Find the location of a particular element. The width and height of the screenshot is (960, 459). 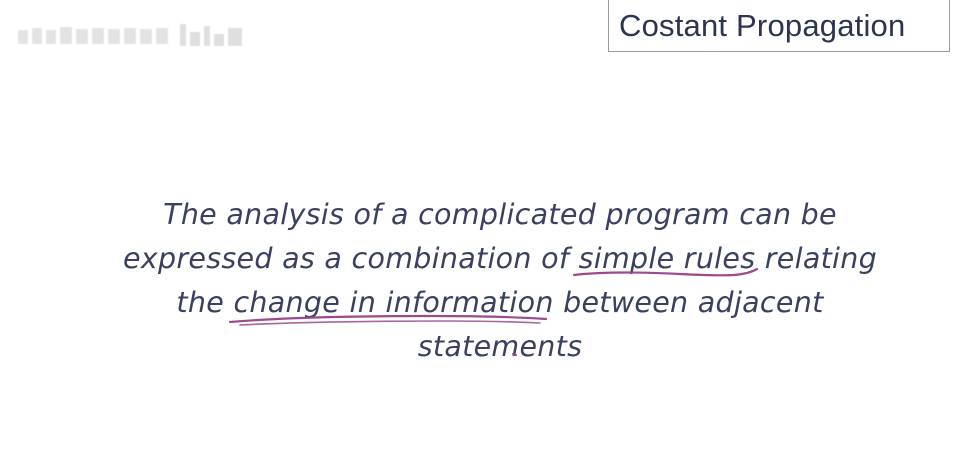

watermark-logo-icon is located at coordinates (130, 35).